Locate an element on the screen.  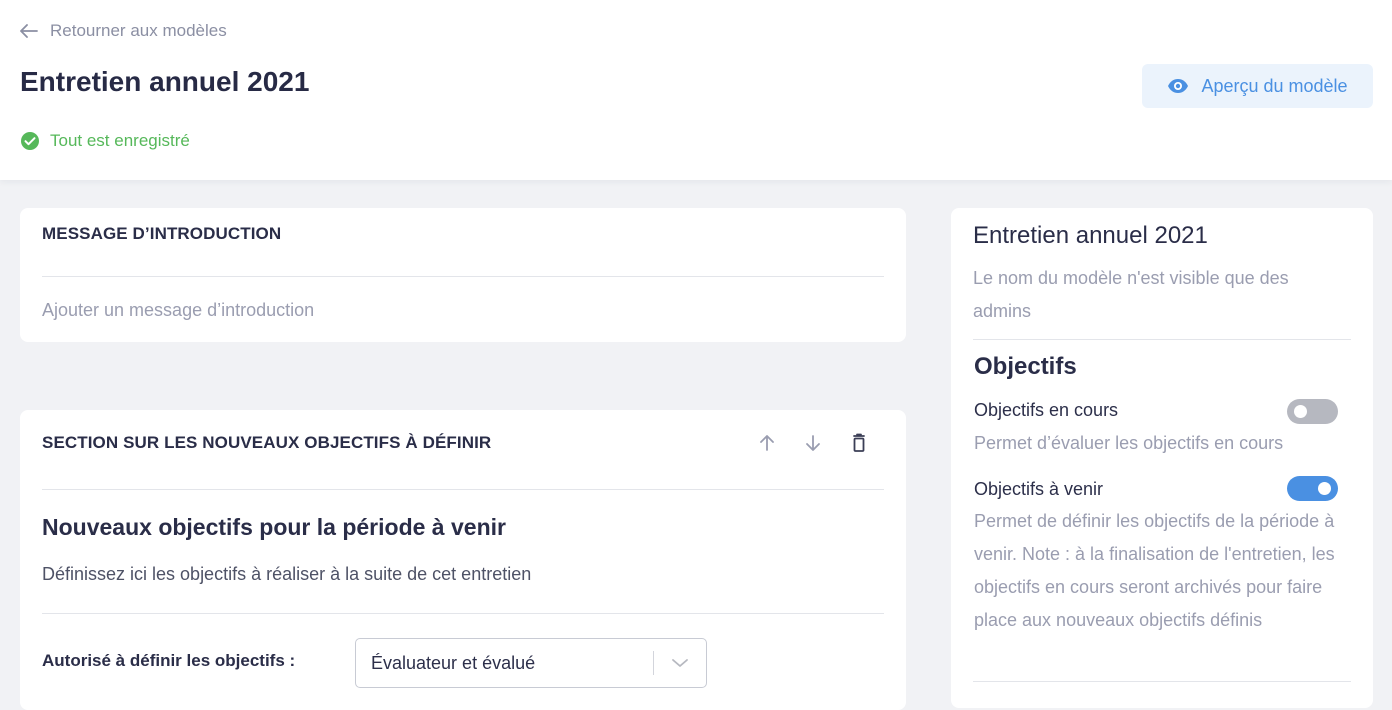
save-status: Tout est enregistré is located at coordinates (105, 141).